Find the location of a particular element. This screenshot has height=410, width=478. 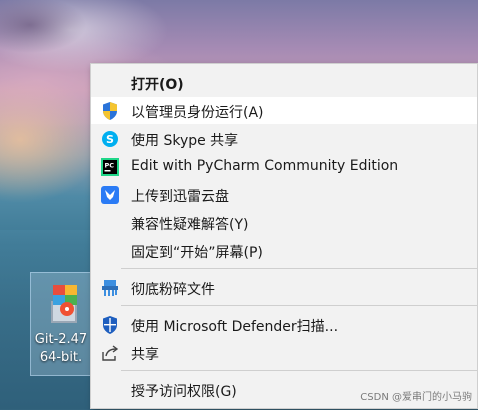

menu-item-shred: 彻底粉碎文件 is located at coordinates (284, 287).